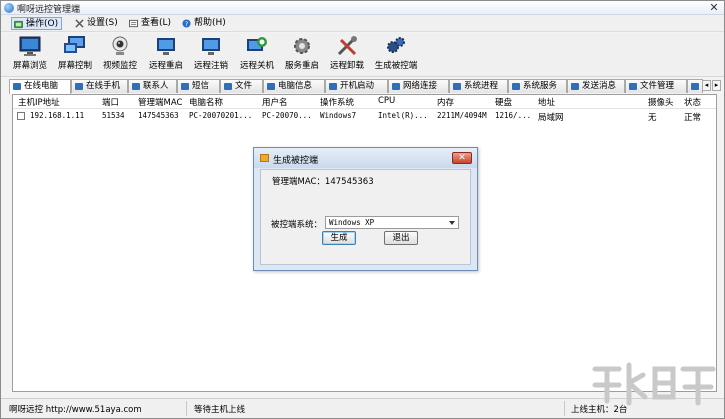 This screenshot has width=725, height=419. What do you see at coordinates (365, 158) in the screenshot?
I see `dialog-title-bar: 生成被控端 ✕` at bounding box center [365, 158].